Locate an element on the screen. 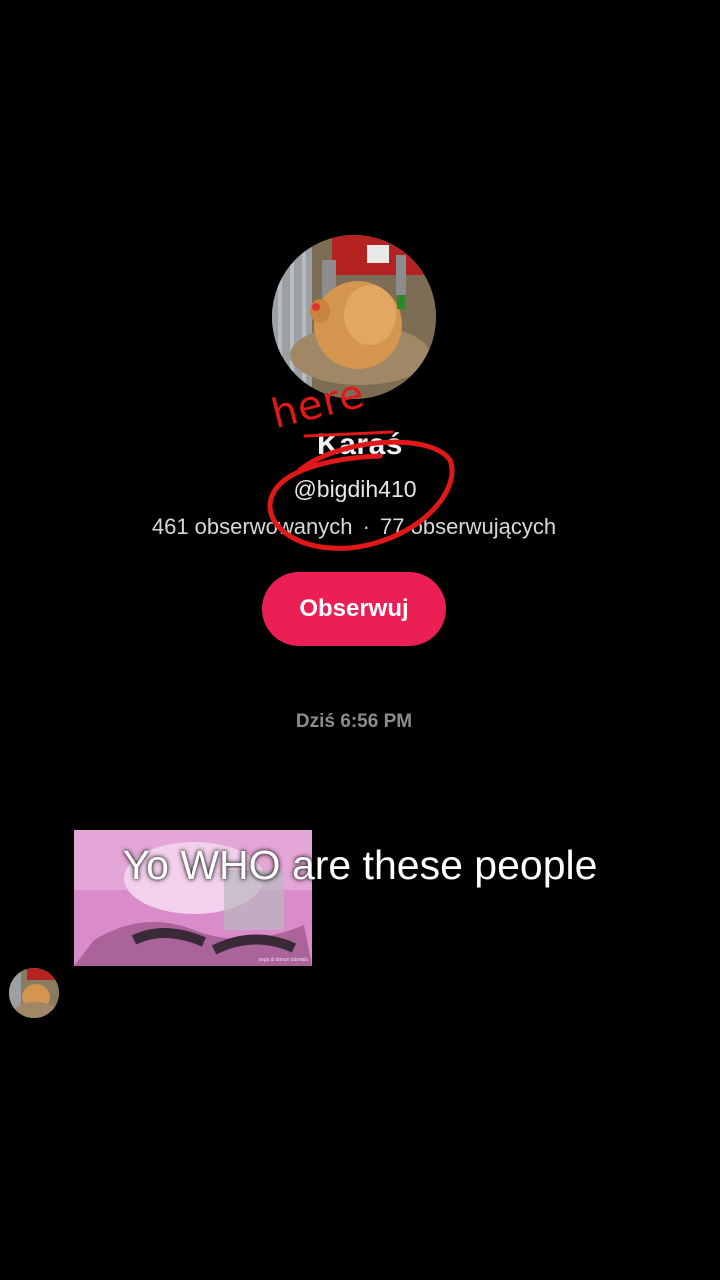 The height and width of the screenshot is (1280, 720). following-count: 461 obserwowanych is located at coordinates (252, 526).